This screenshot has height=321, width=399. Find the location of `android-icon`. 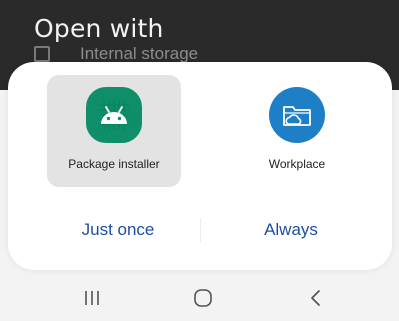

android-icon is located at coordinates (114, 115).